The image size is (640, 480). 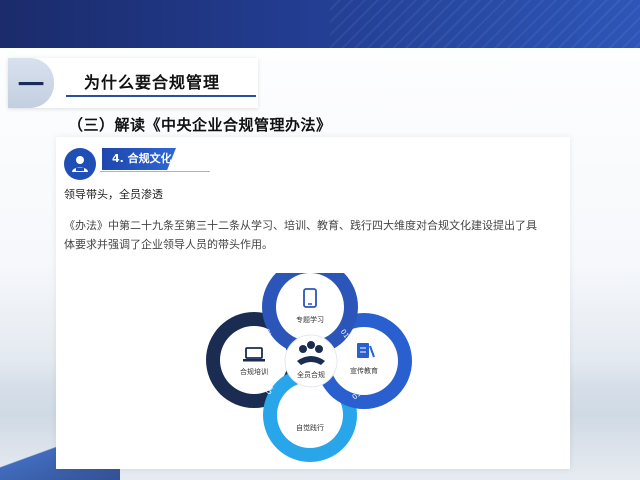 I want to click on section-header: 一 为什么要合规管理, so click(x=133, y=83).